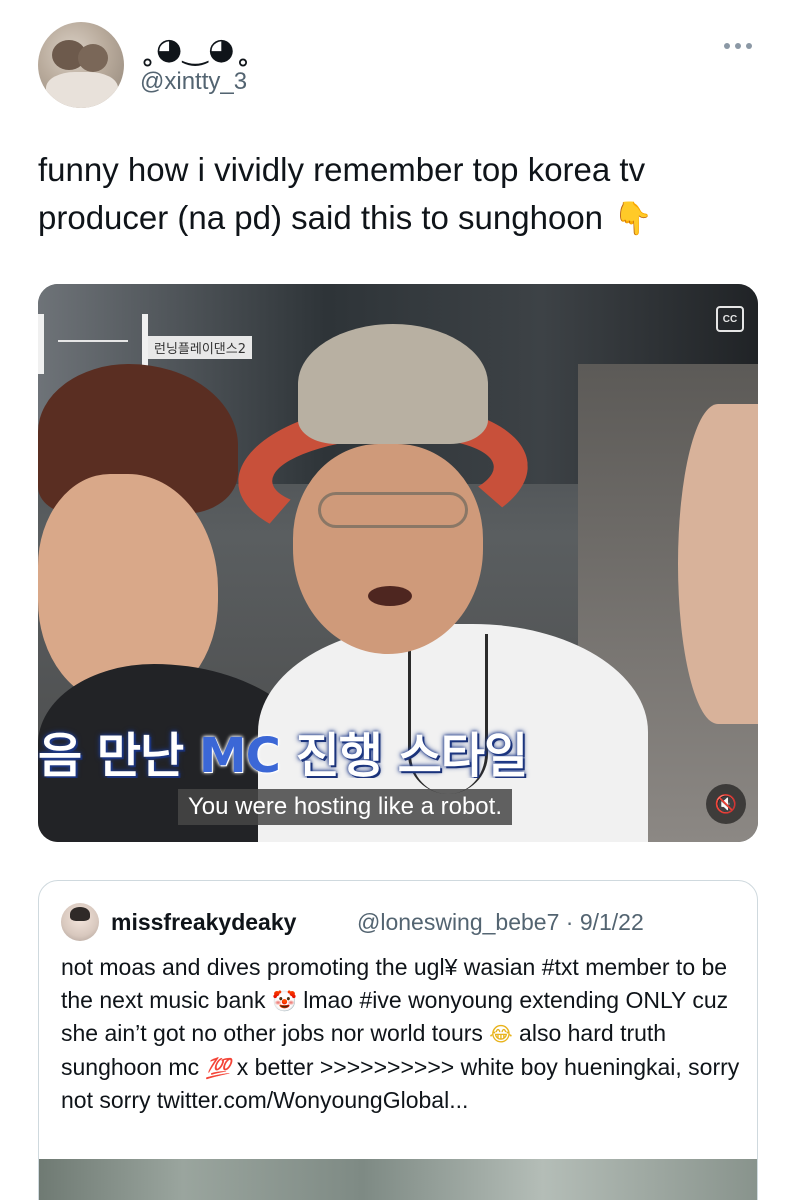  What do you see at coordinates (726, 804) in the screenshot?
I see `speaker-muted-icon: 🔇` at bounding box center [726, 804].